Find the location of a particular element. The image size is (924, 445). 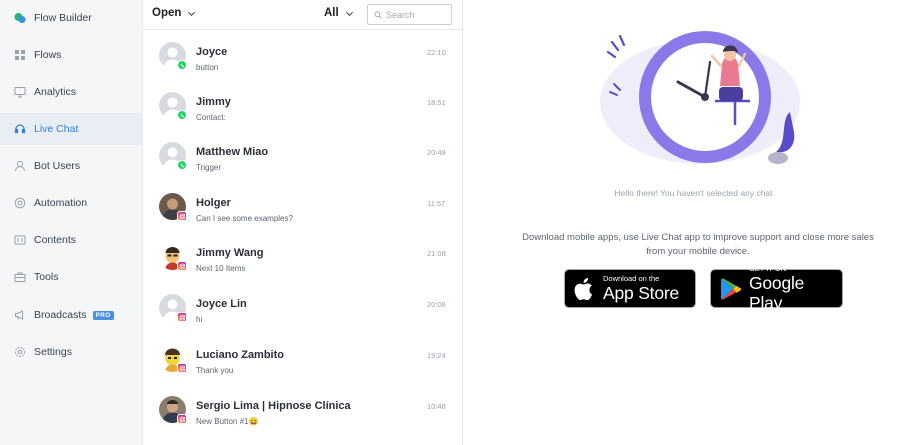

toolbox-icon is located at coordinates (20, 277).